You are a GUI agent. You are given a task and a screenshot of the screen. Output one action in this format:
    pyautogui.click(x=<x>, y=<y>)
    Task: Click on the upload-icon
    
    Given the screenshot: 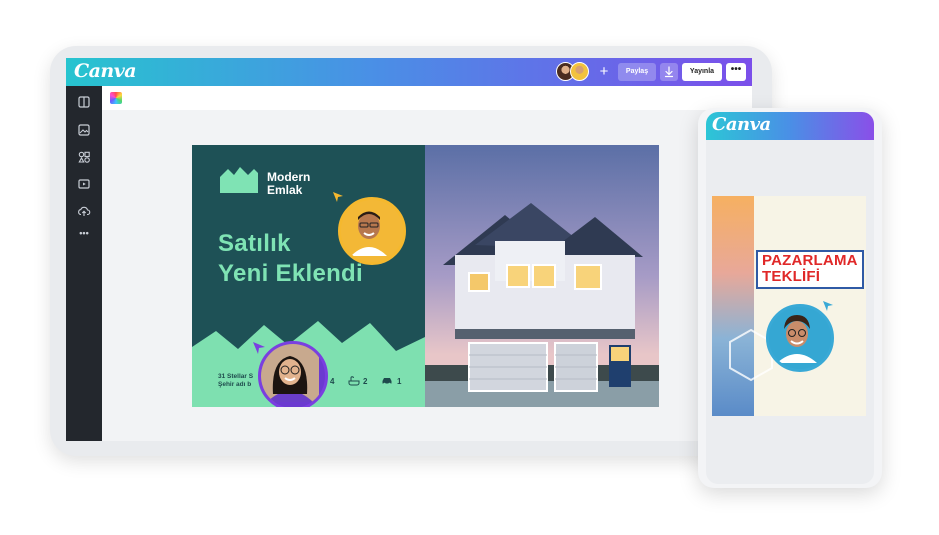 What is the action you would take?
    pyautogui.click(x=84, y=211)
    